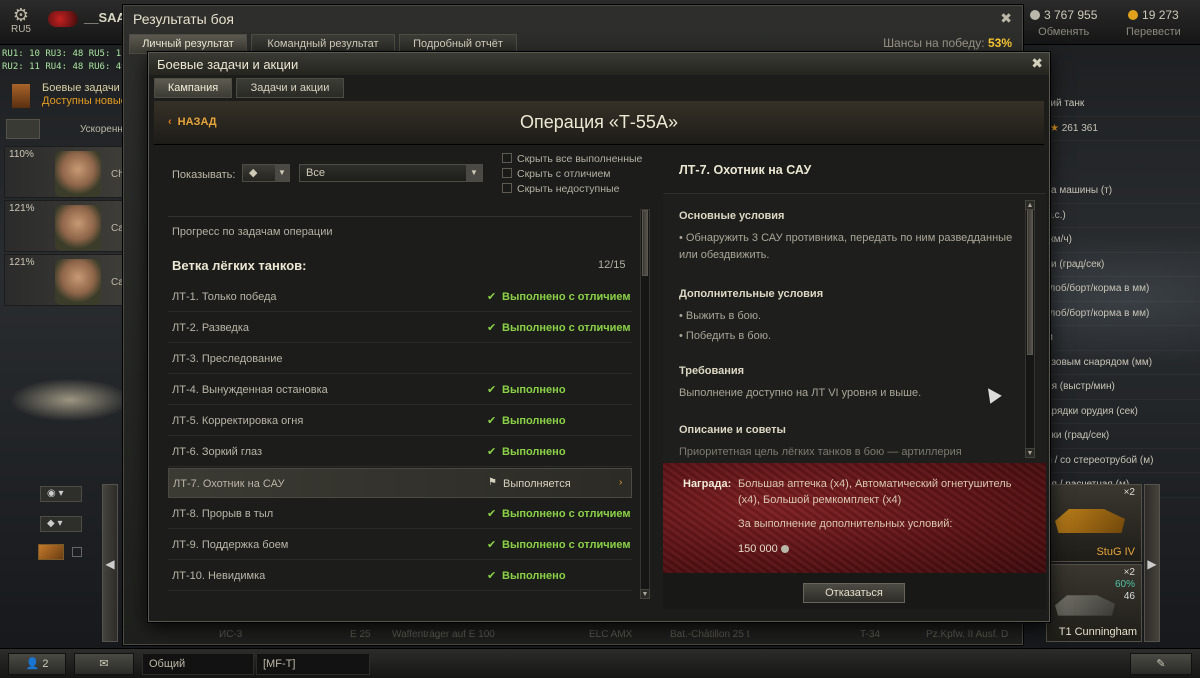 This screenshot has width=1200, height=678. Describe the element at coordinates (751, 294) in the screenshot. I see `extra-conditions-heading: Дополнительные условия` at that location.